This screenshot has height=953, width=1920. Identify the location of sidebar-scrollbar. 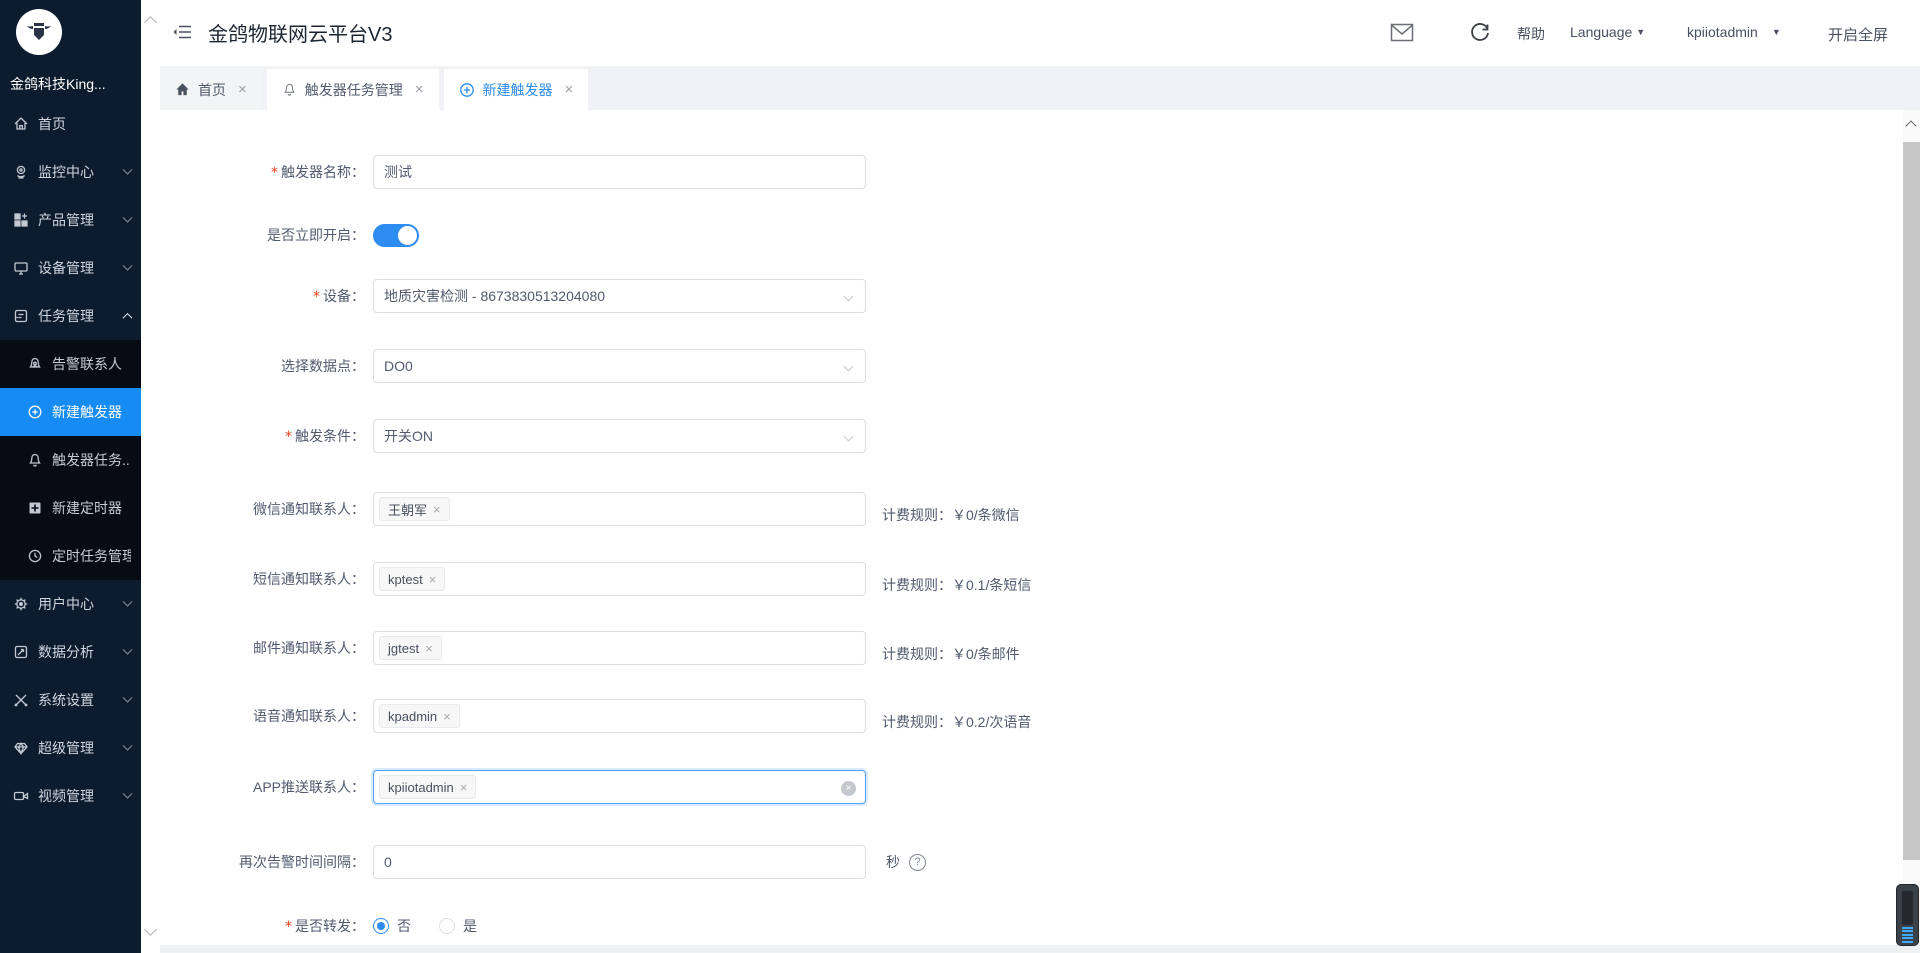
(150, 476).